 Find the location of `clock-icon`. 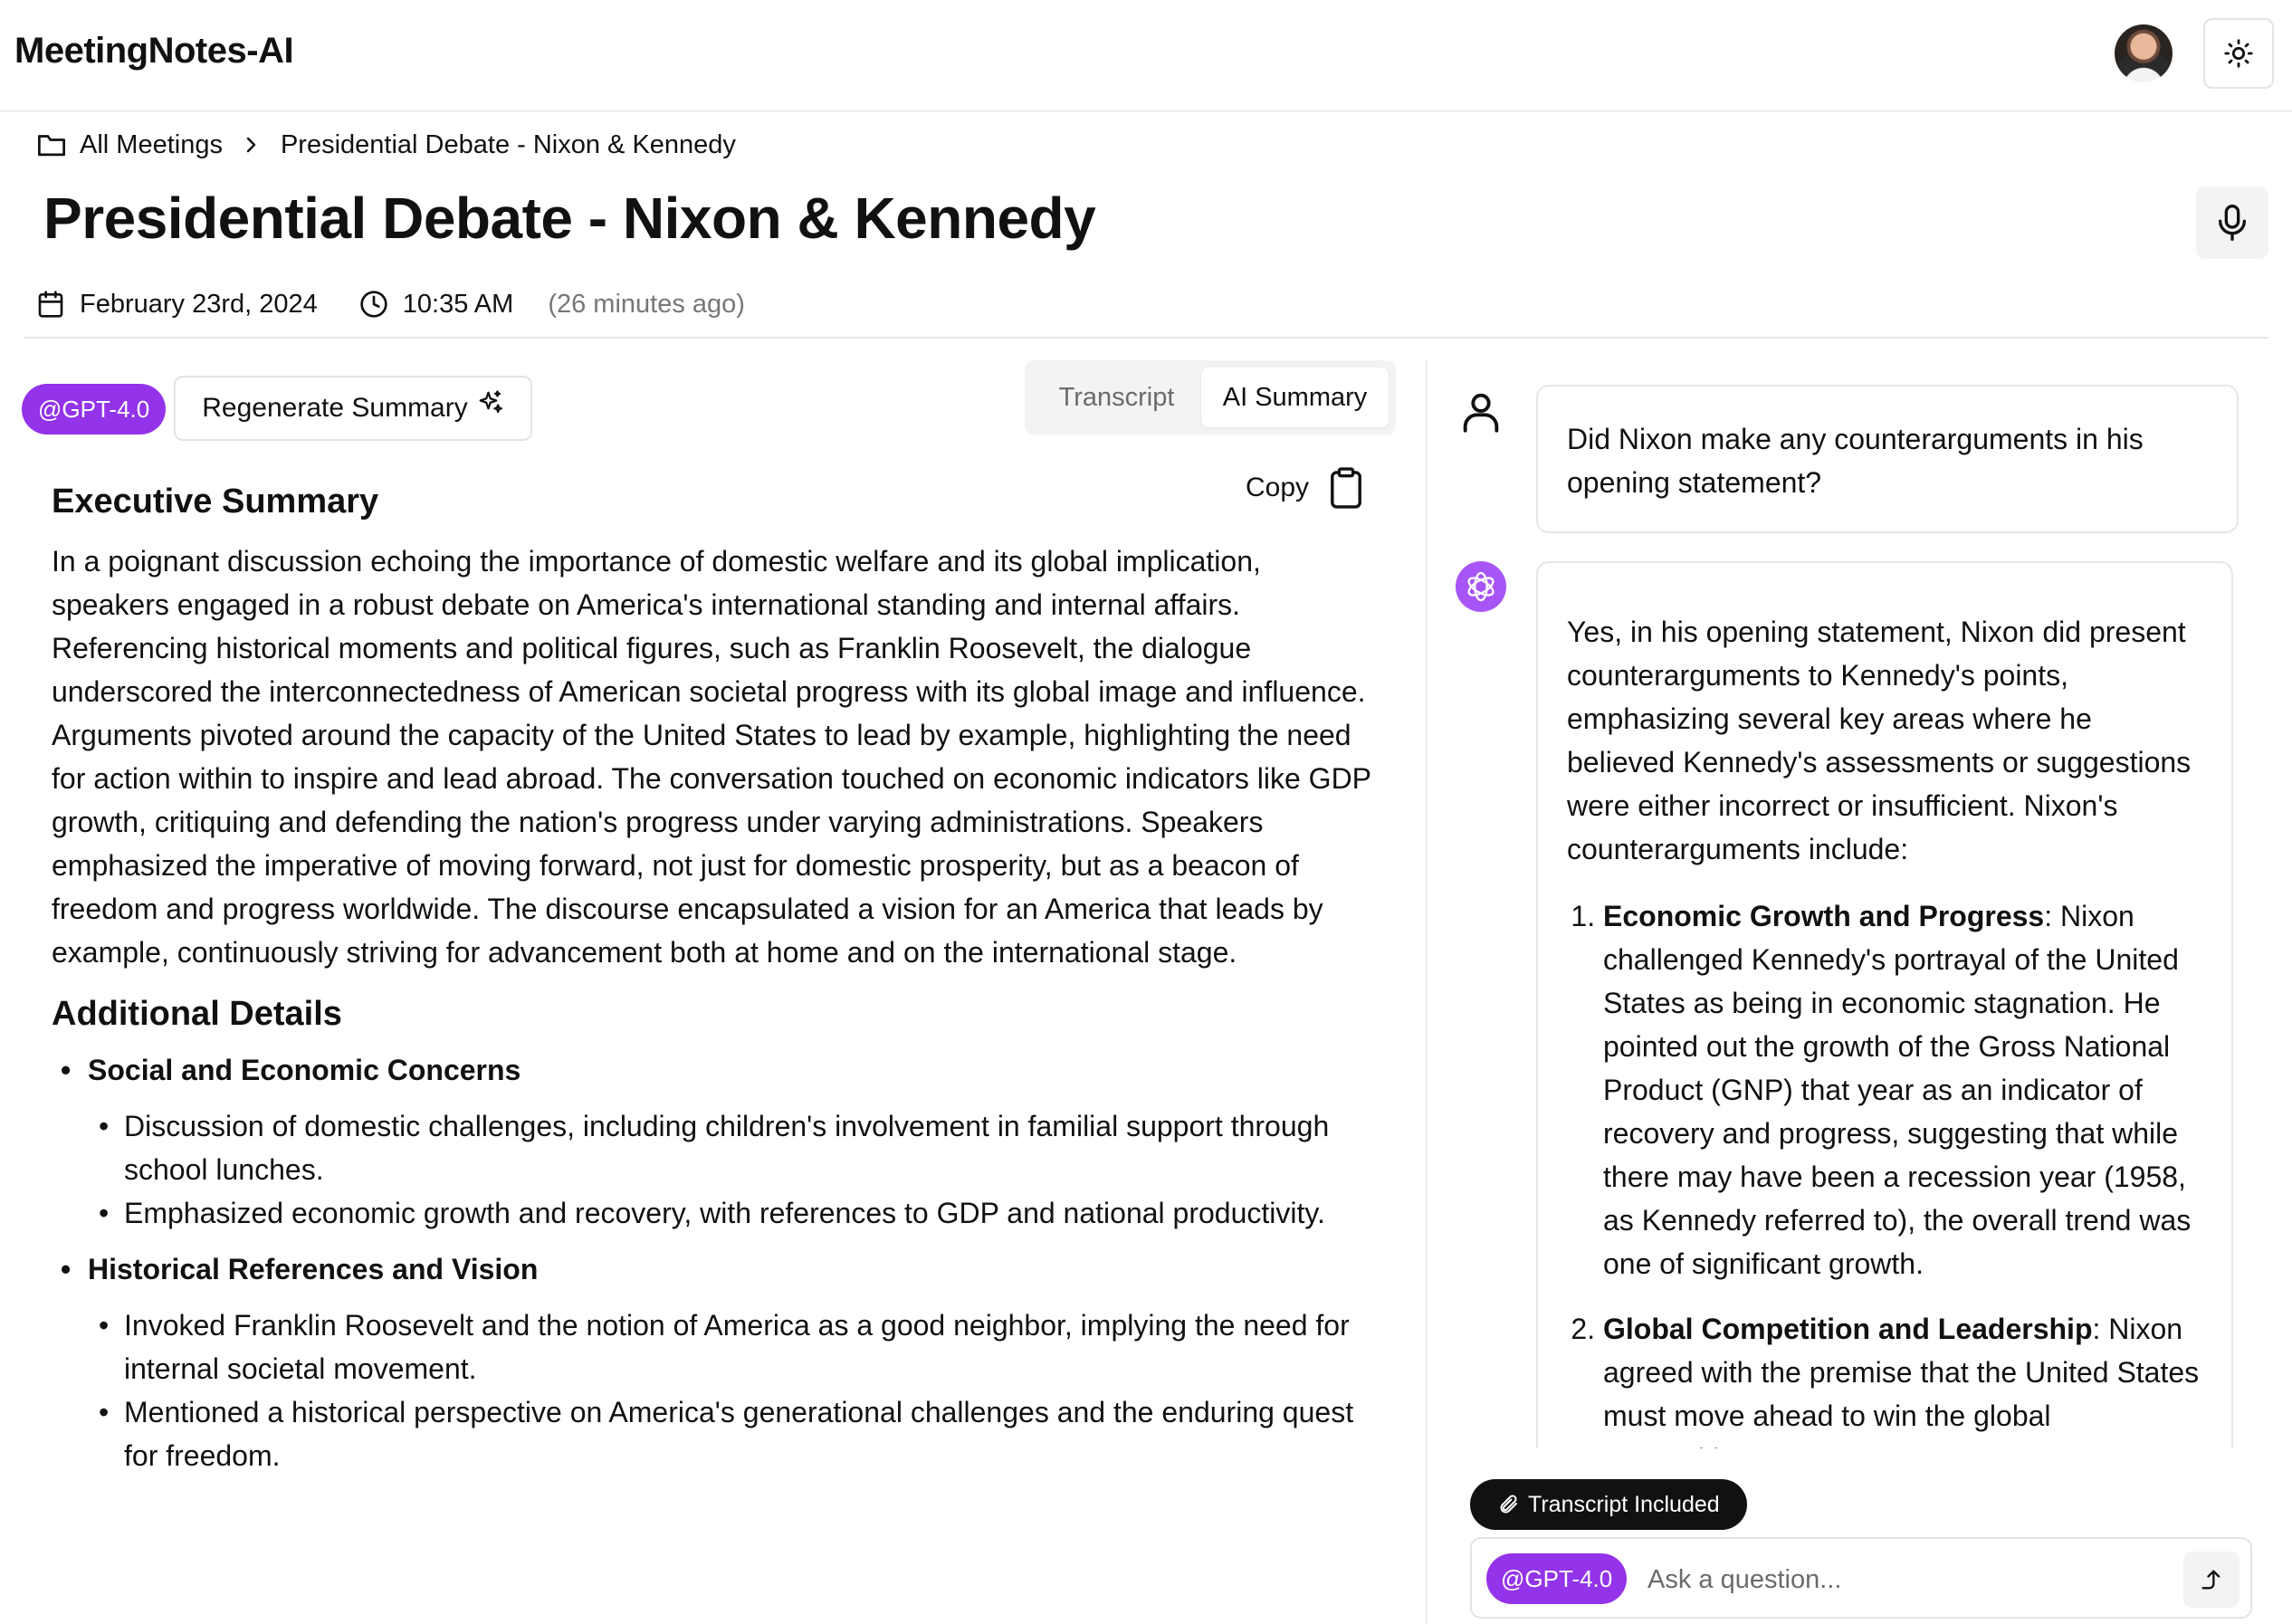

clock-icon is located at coordinates (374, 304).